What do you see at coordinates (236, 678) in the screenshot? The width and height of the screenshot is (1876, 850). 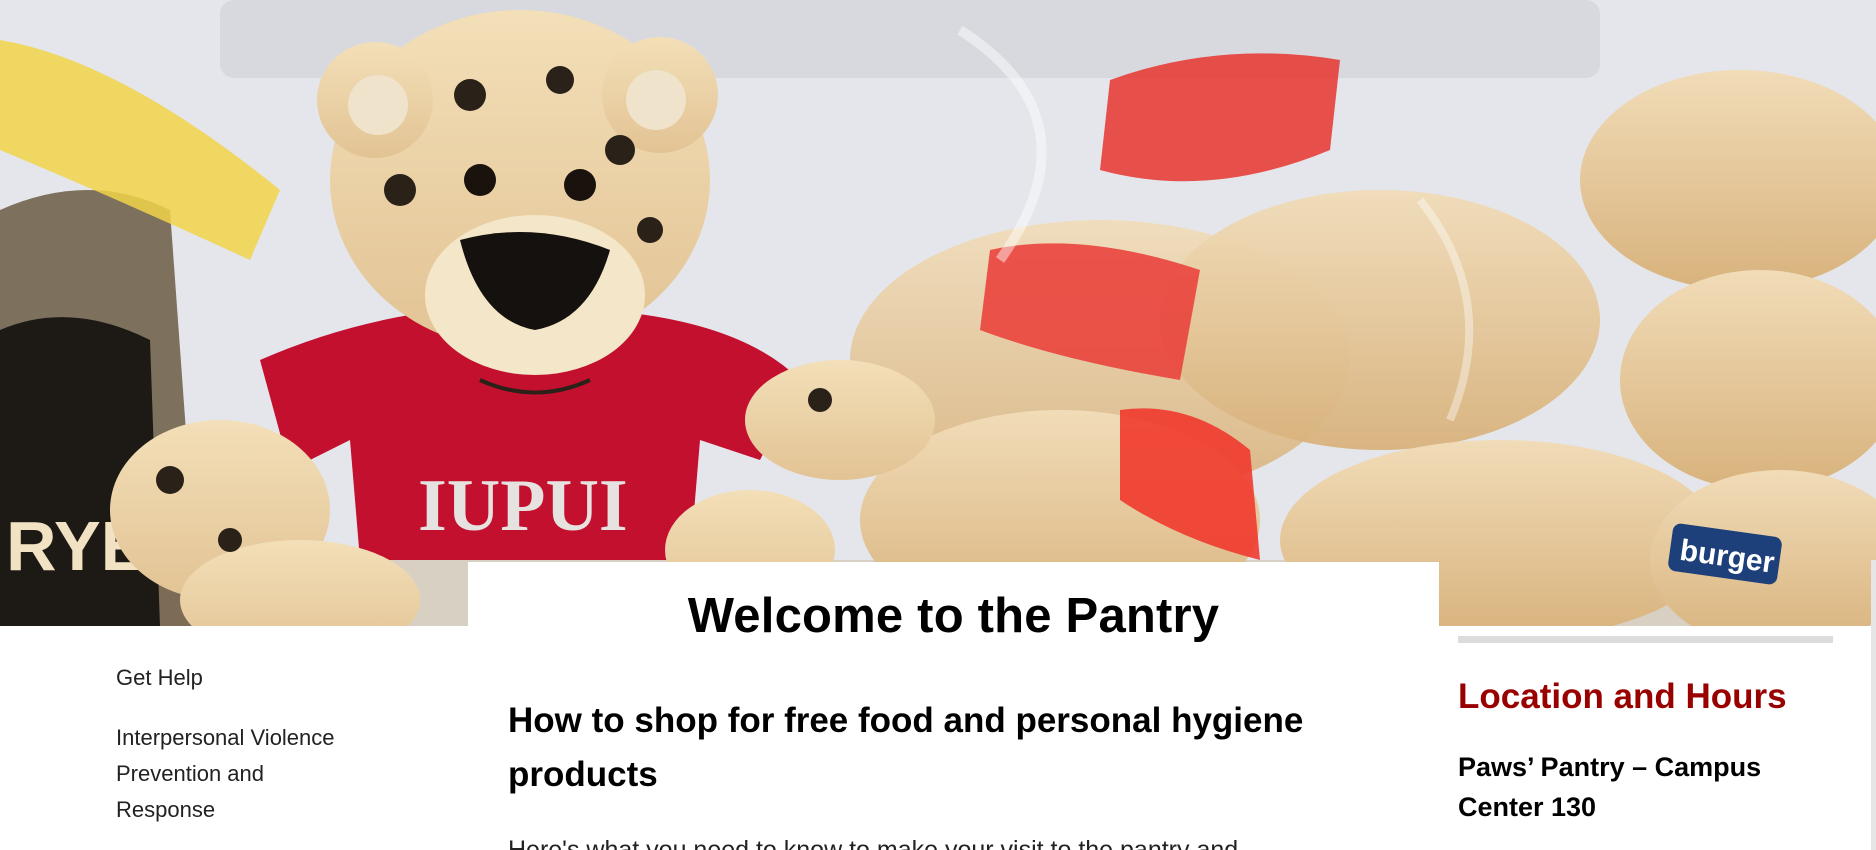 I see `sidebar-item-get-help: Get Help` at bounding box center [236, 678].